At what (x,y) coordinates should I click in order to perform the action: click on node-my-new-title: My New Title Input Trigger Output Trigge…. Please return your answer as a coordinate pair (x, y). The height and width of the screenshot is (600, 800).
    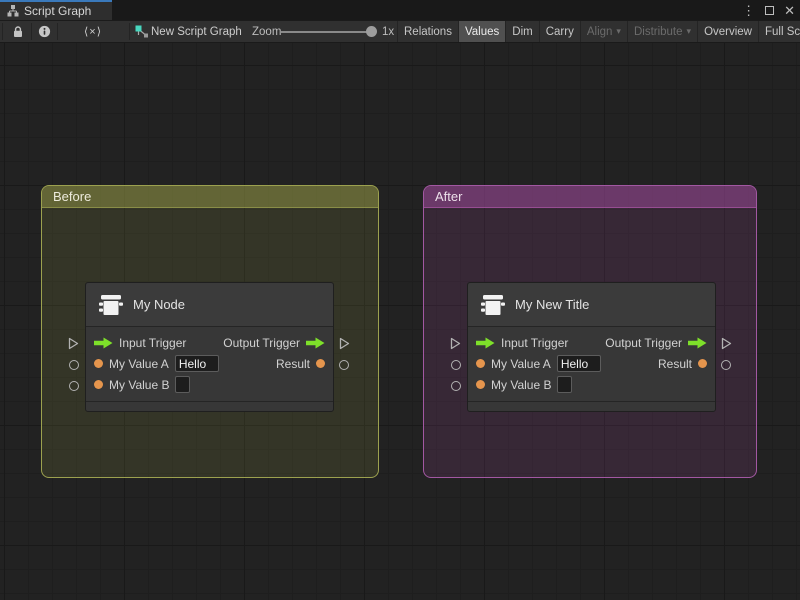
    Looking at the image, I should click on (591, 347).